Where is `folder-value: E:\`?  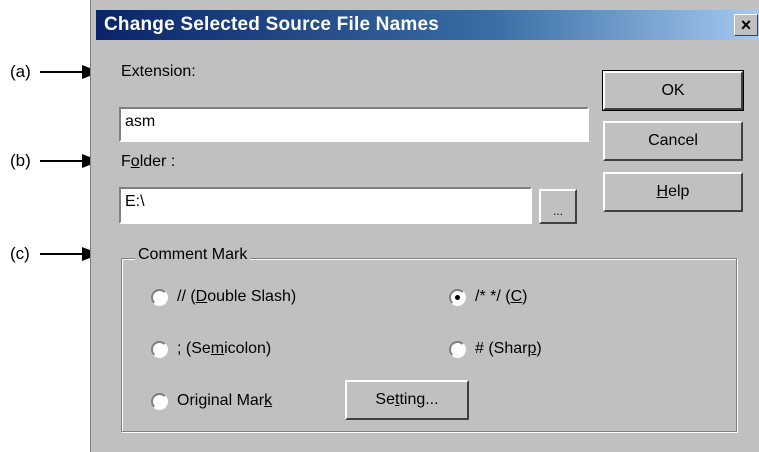 folder-value: E:\ is located at coordinates (135, 201).